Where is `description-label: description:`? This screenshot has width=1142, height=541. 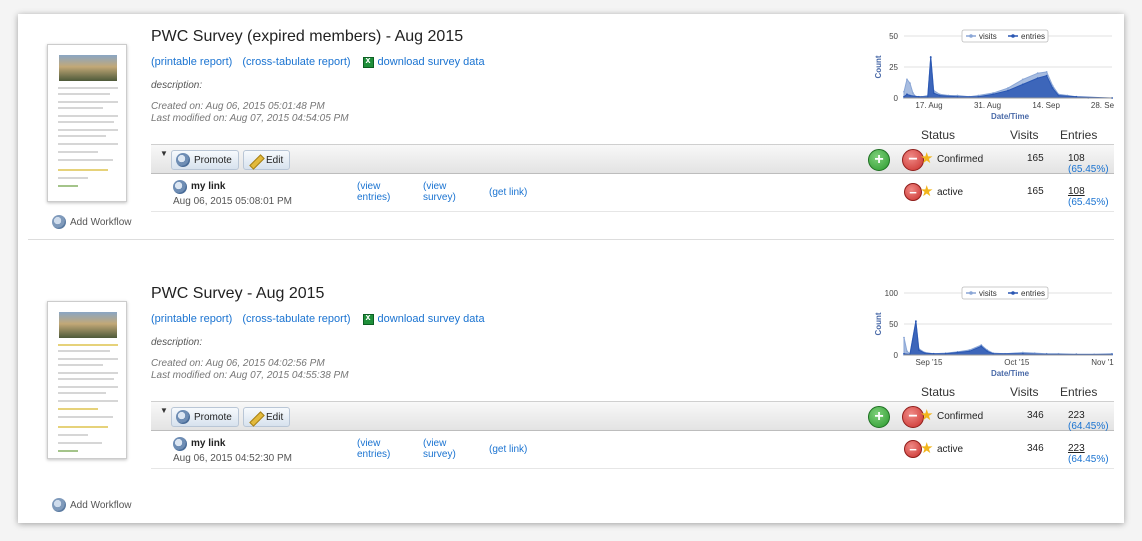
description-label: description: is located at coordinates (177, 342).